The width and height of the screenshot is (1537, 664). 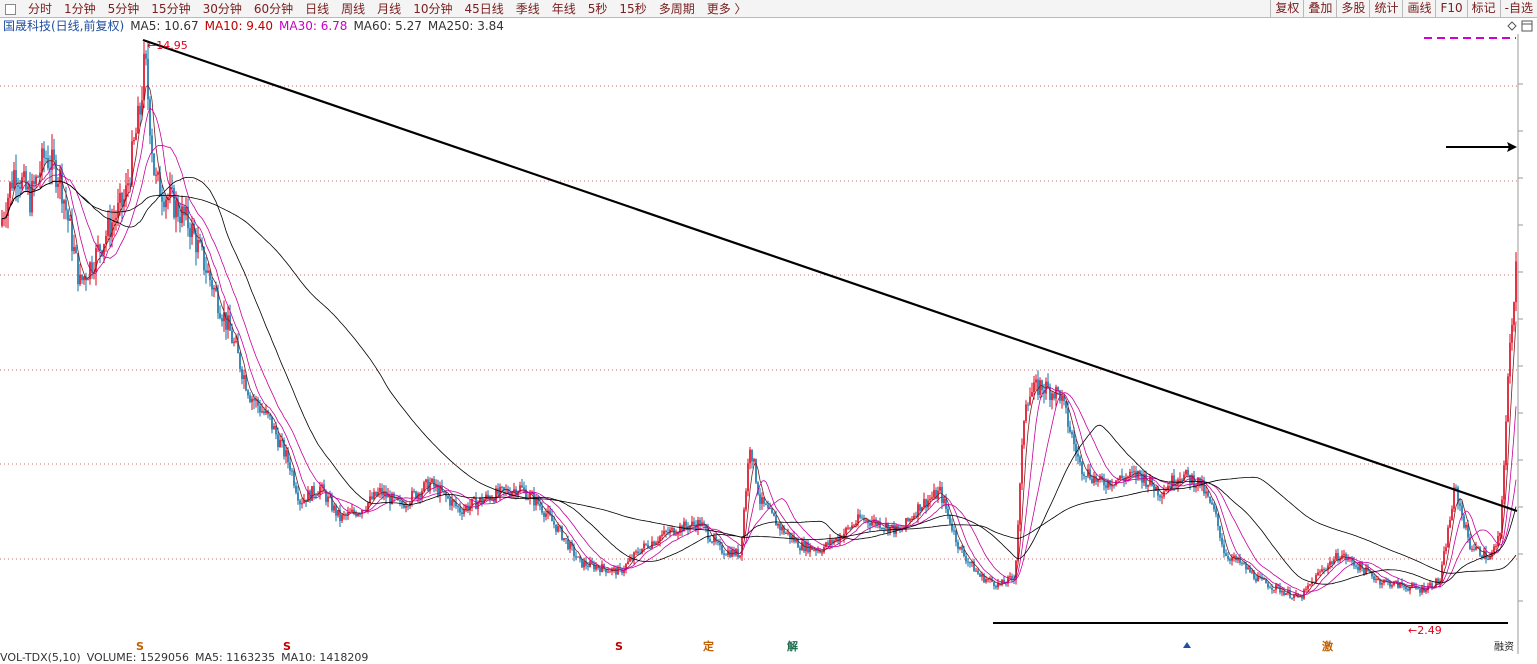 I want to click on draw-line-button: 画线, so click(x=1418, y=9).